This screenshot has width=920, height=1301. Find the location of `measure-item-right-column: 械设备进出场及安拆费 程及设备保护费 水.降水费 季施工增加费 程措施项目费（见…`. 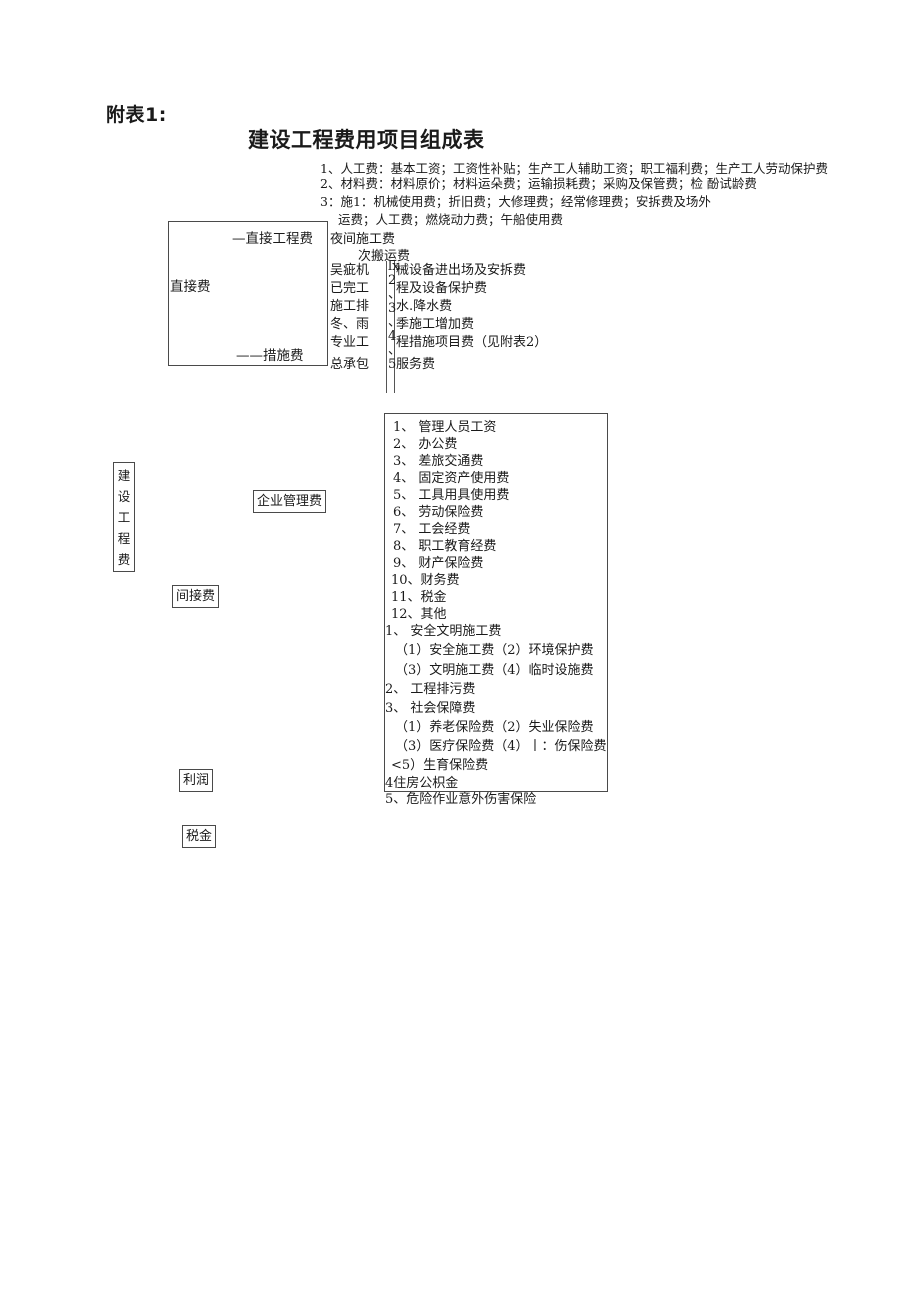

measure-item-right-column: 械设备进出场及安拆费 程及设备保护费 水.降水费 季施工增加费 程措施项目费（见… is located at coordinates (471, 318).